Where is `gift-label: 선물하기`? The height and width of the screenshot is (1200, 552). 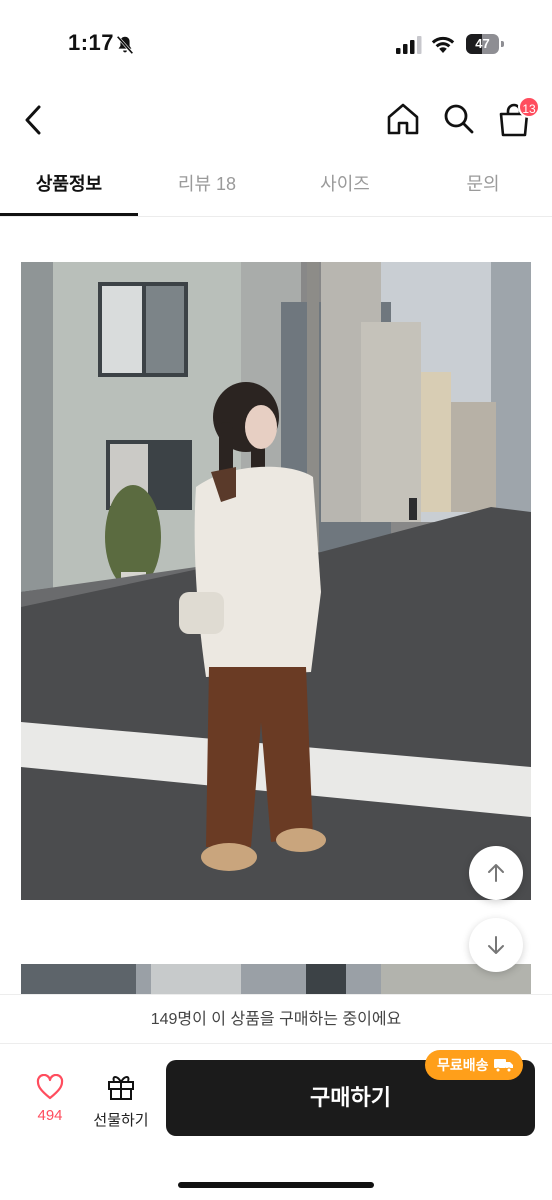 gift-label: 선물하기 is located at coordinates (121, 1120).